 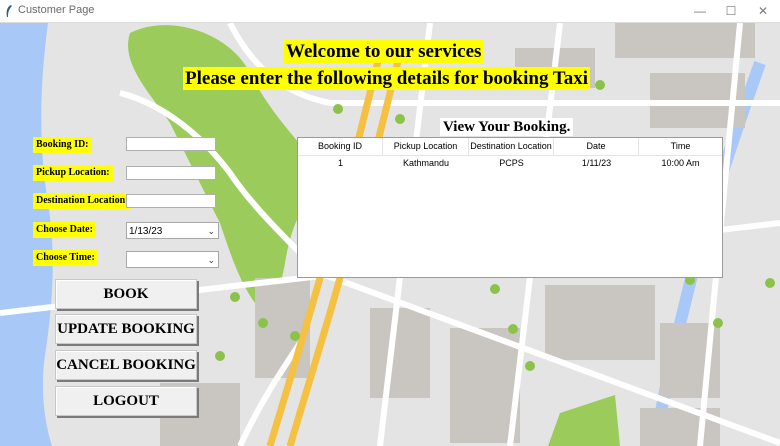 I want to click on column-header: Destination Location, so click(x=511, y=146).